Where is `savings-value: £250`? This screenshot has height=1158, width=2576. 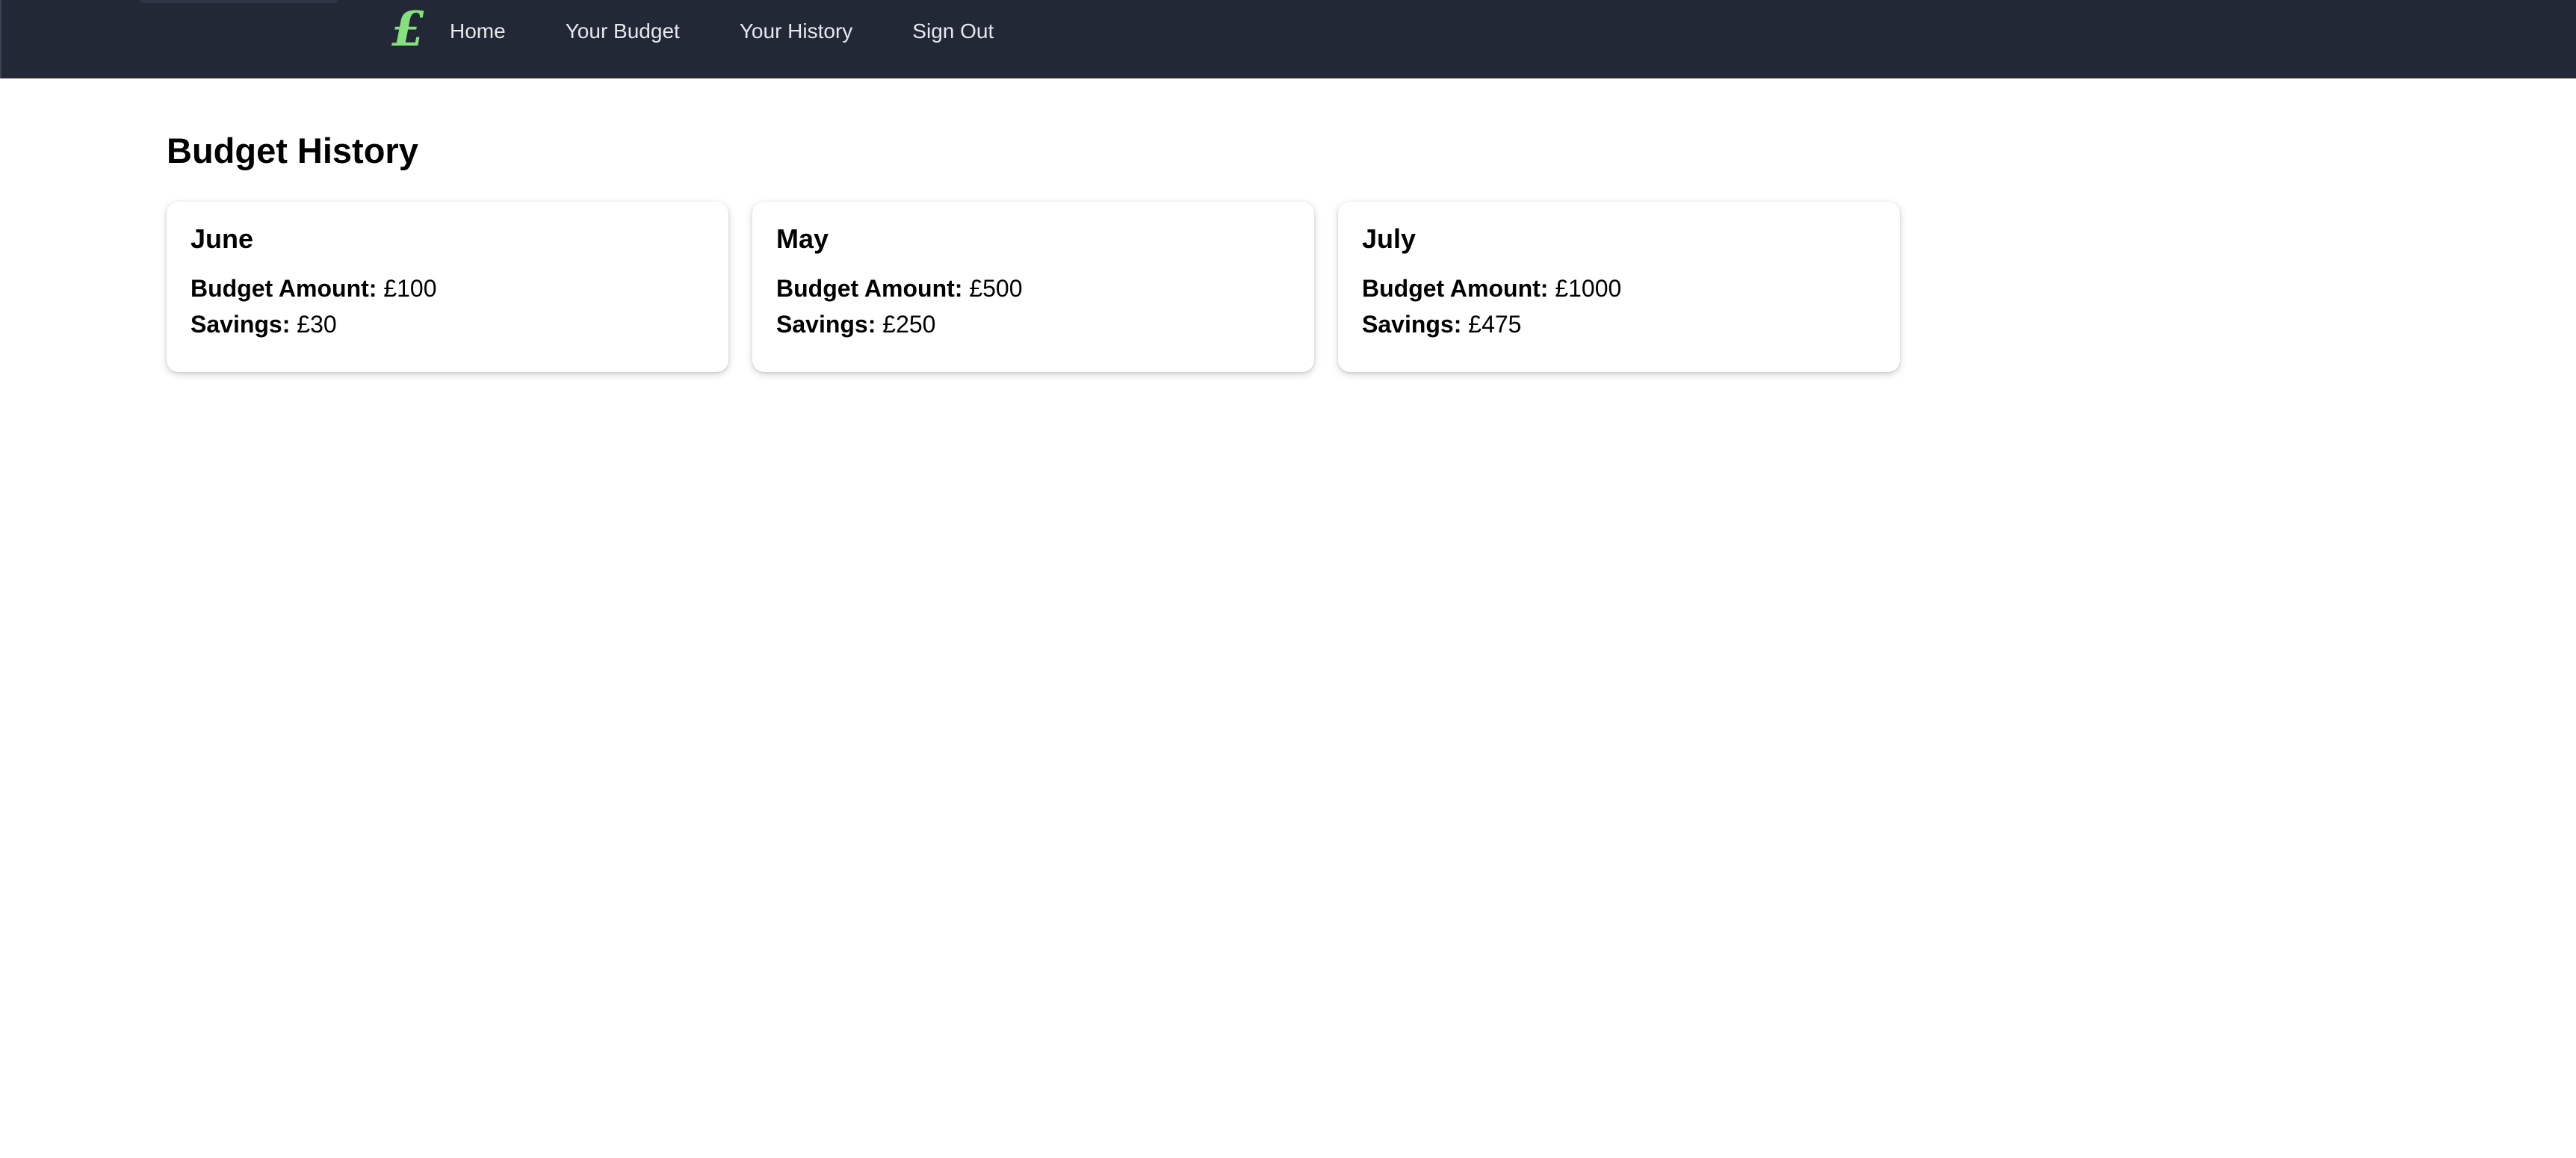 savings-value: £250 is located at coordinates (909, 324).